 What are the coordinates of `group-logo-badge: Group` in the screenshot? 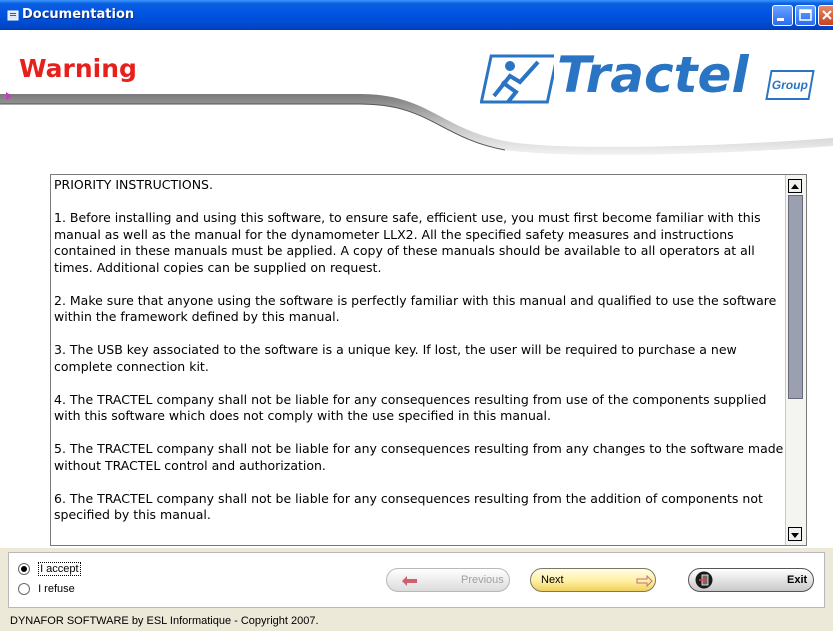 It's located at (790, 85).